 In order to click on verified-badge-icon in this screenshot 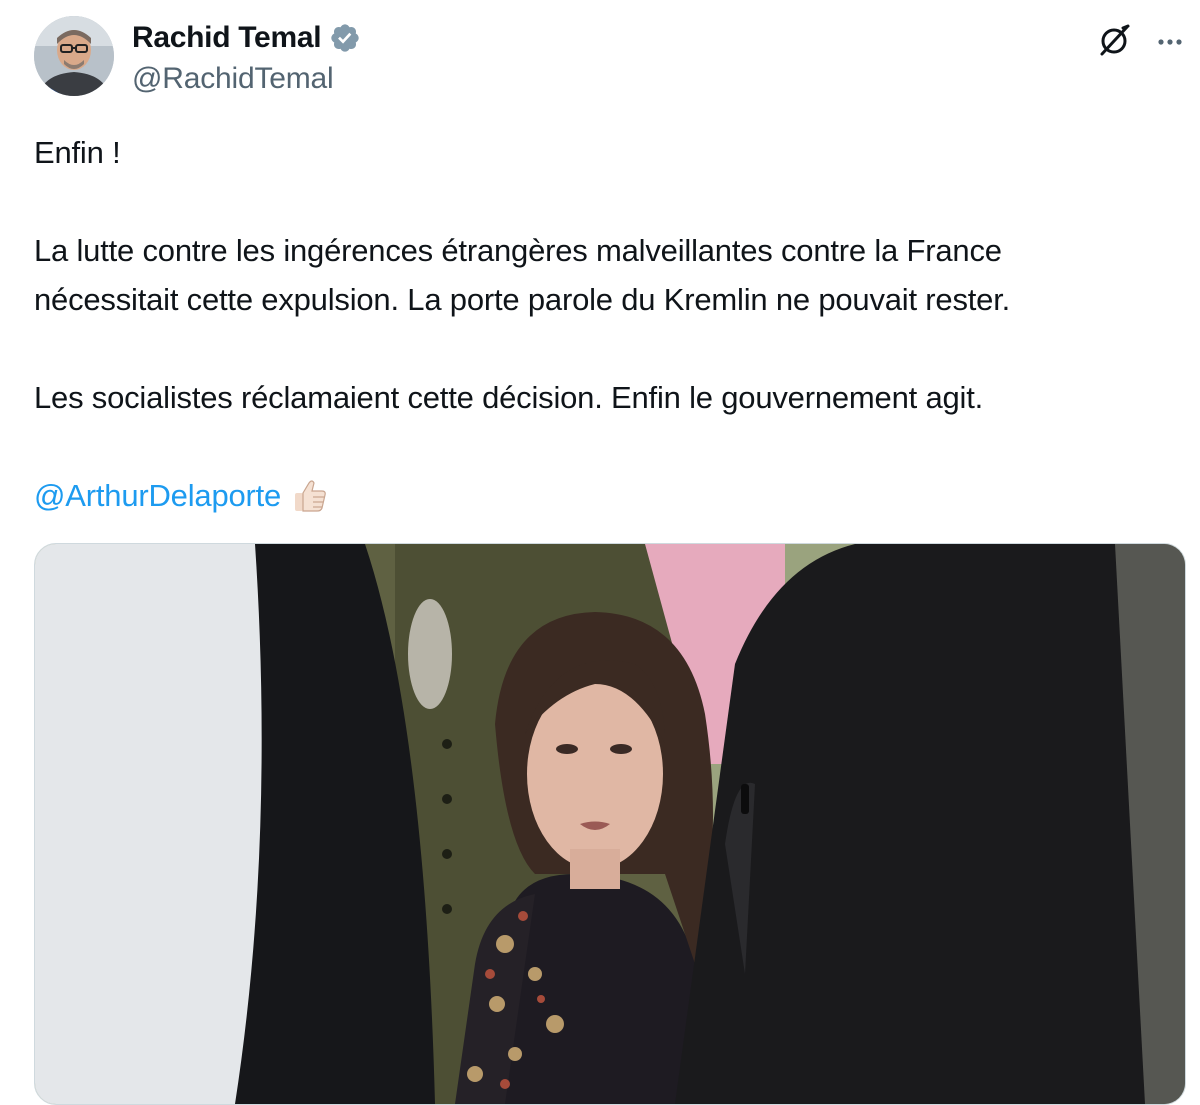, I will do `click(345, 38)`.